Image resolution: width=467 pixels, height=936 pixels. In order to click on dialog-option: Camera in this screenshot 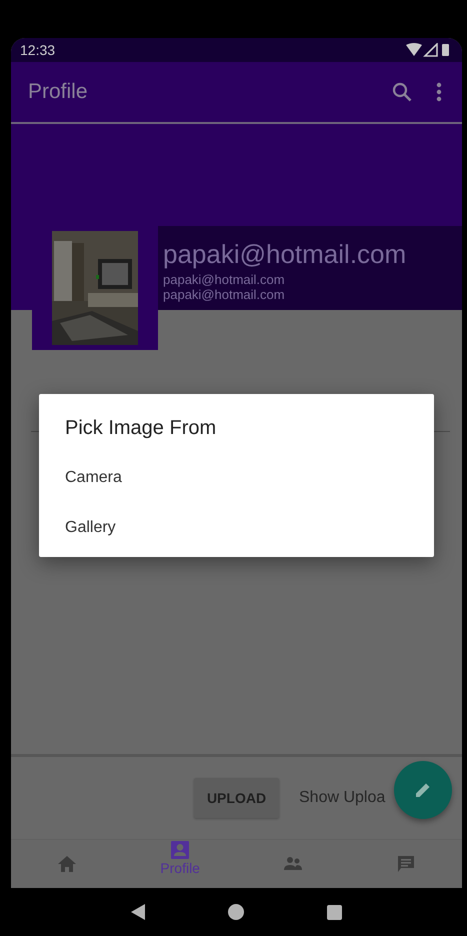, I will do `click(93, 478)`.